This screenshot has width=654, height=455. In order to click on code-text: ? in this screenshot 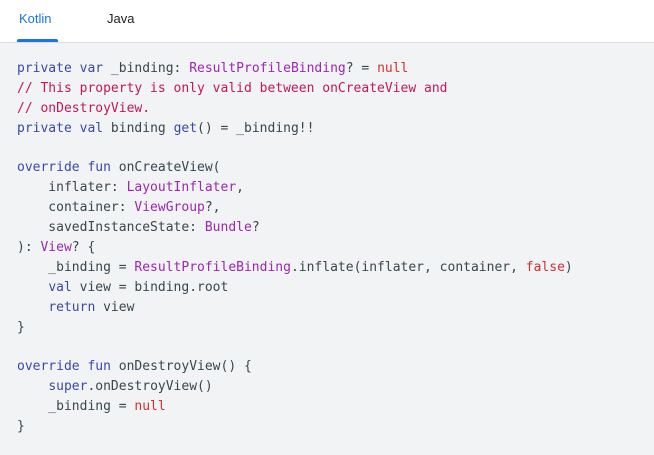, I will do `click(255, 228)`.